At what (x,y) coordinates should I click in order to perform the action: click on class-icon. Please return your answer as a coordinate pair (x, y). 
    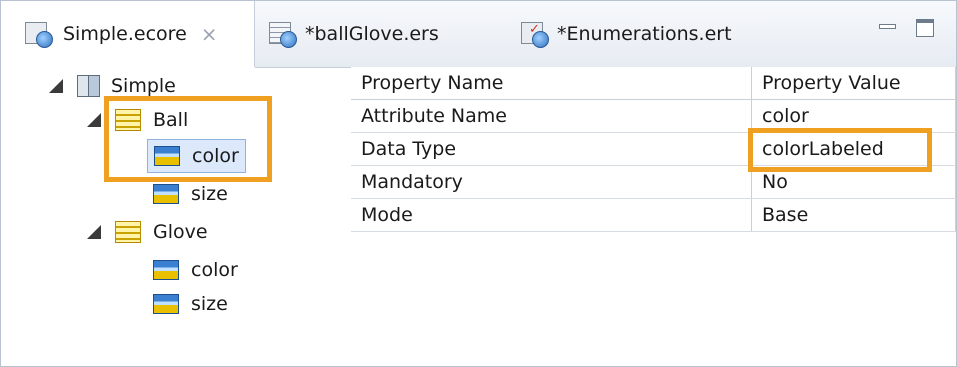
    Looking at the image, I should click on (128, 232).